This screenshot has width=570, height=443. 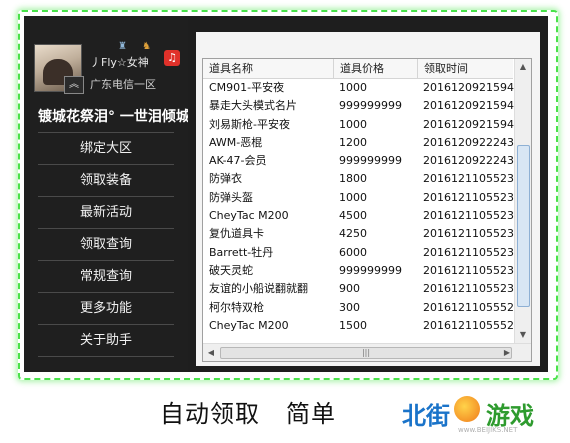 What do you see at coordinates (146, 46) in the screenshot?
I see `medal-orange-icon: ♞` at bounding box center [146, 46].